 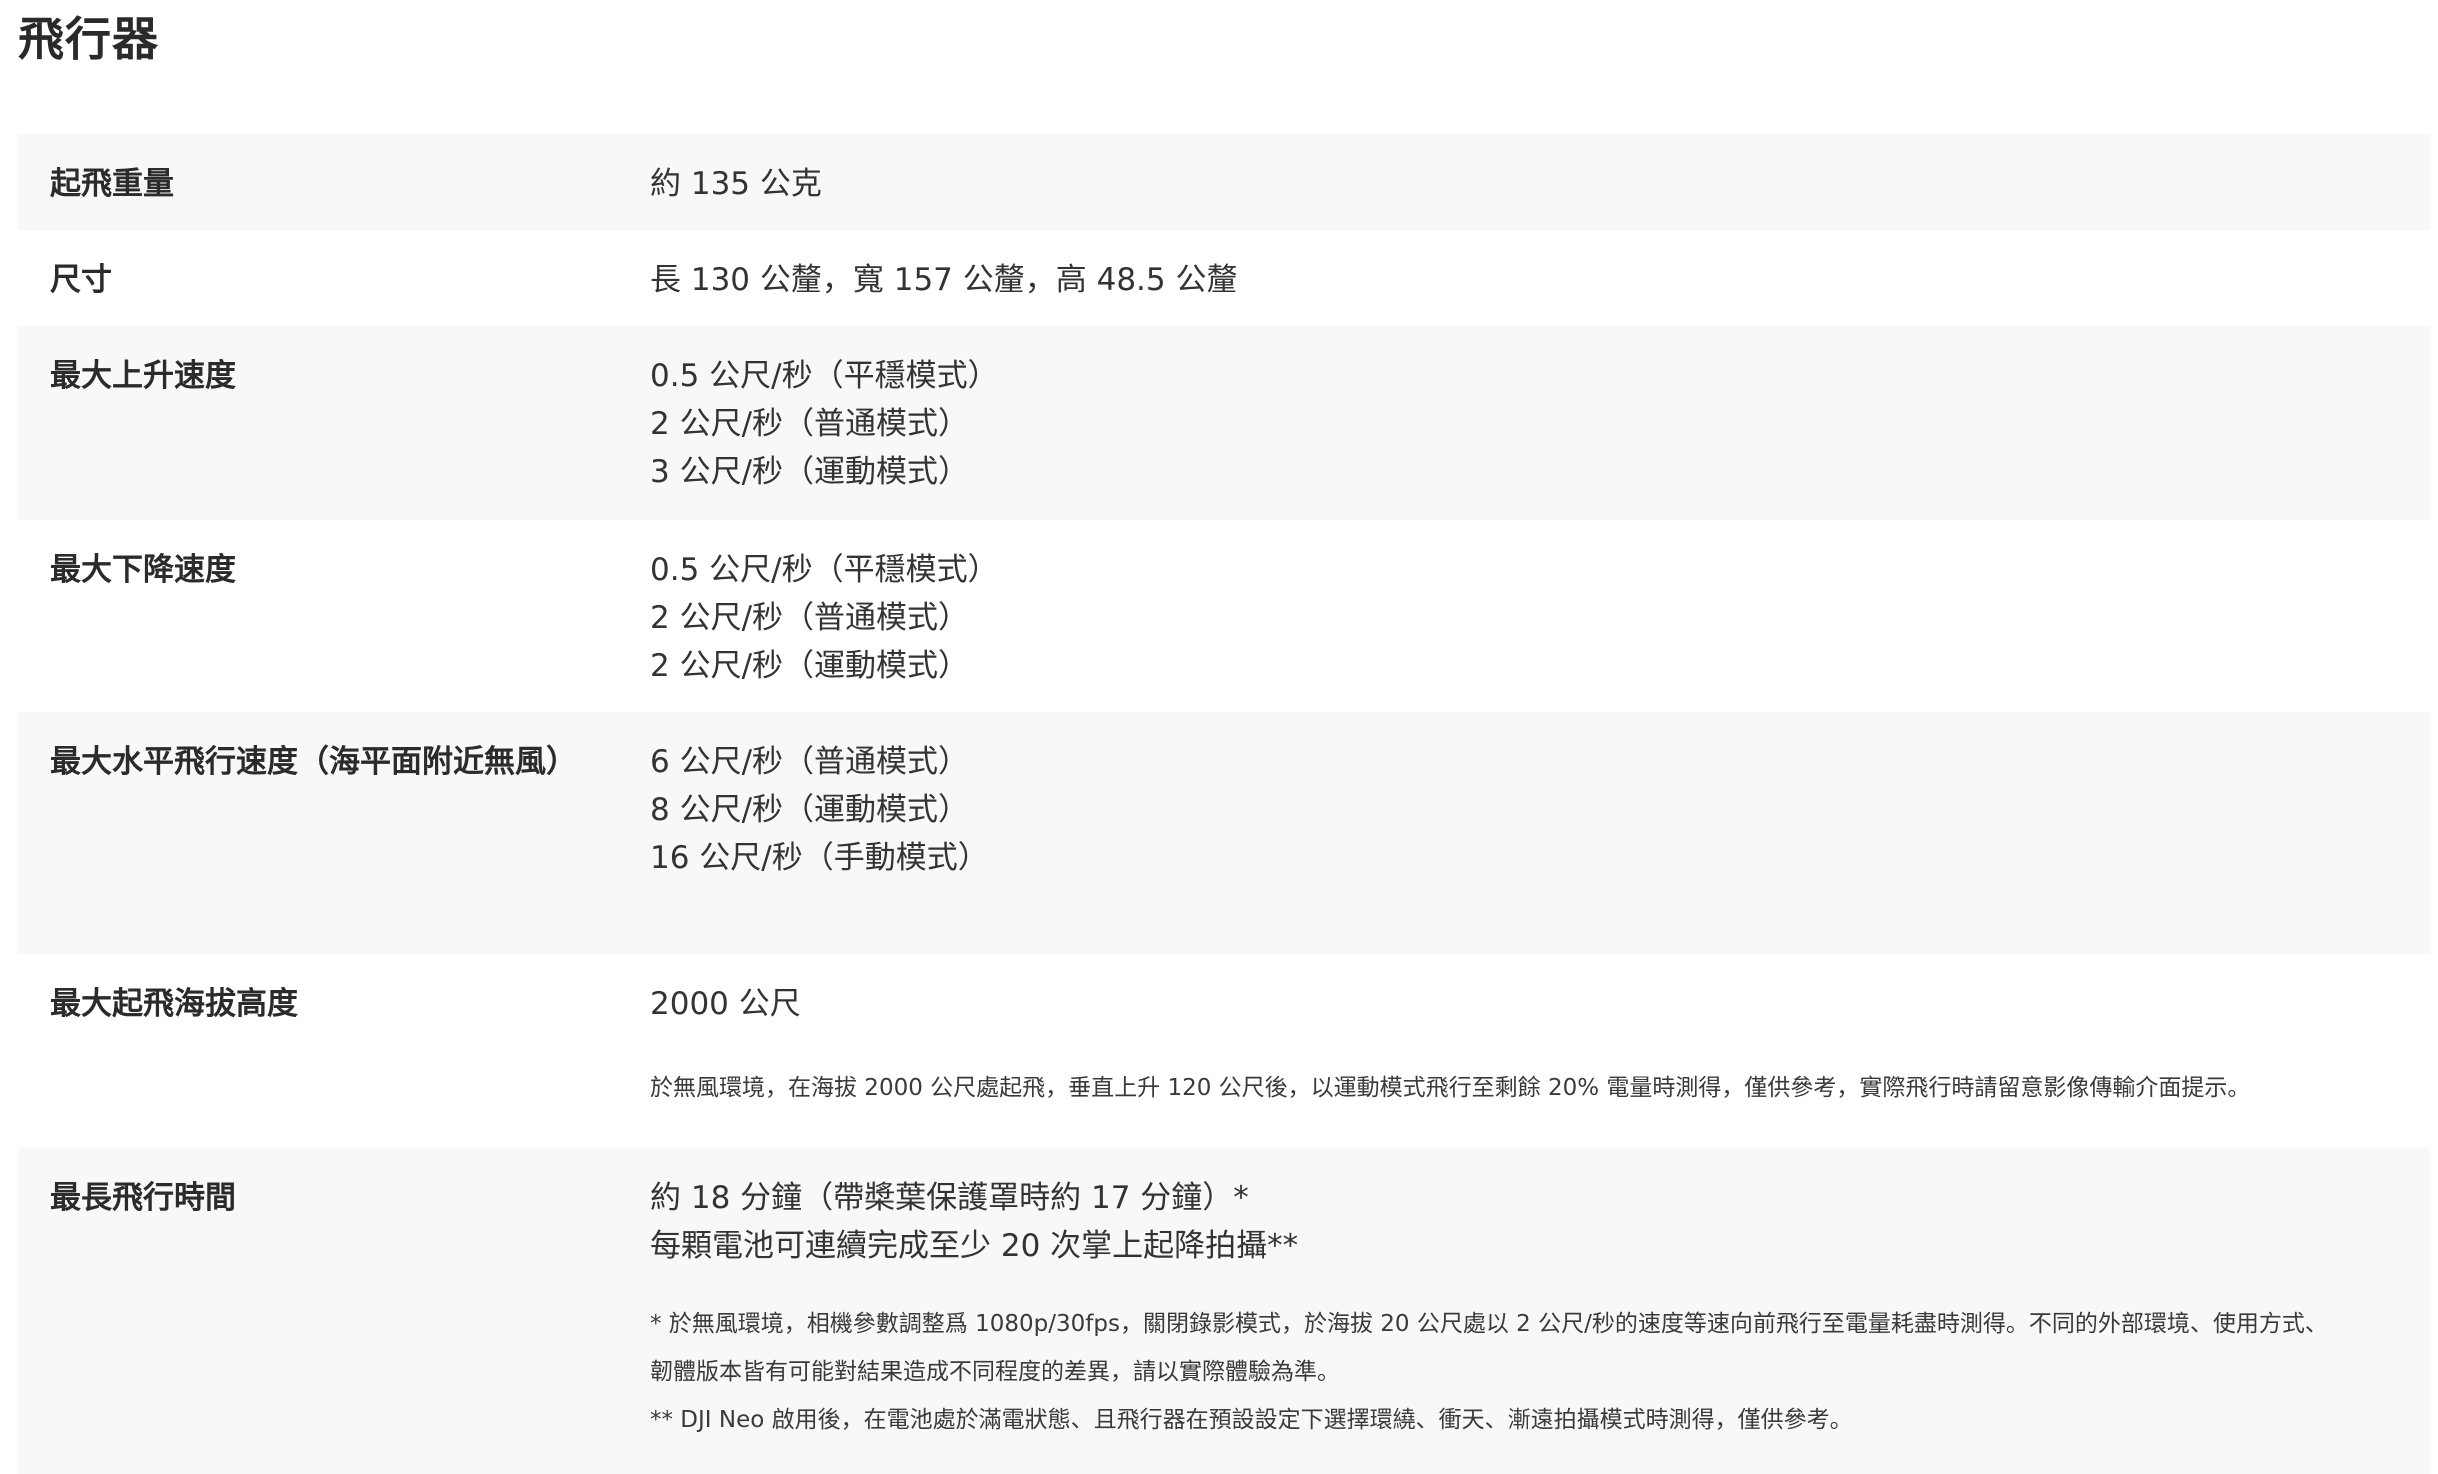 What do you see at coordinates (1540, 618) in the screenshot?
I see `spec-value: 0.5 公尺/秒（平穩模式） 2 公尺/秒（普通模式） 2 公尺/秒（運動模式）` at bounding box center [1540, 618].